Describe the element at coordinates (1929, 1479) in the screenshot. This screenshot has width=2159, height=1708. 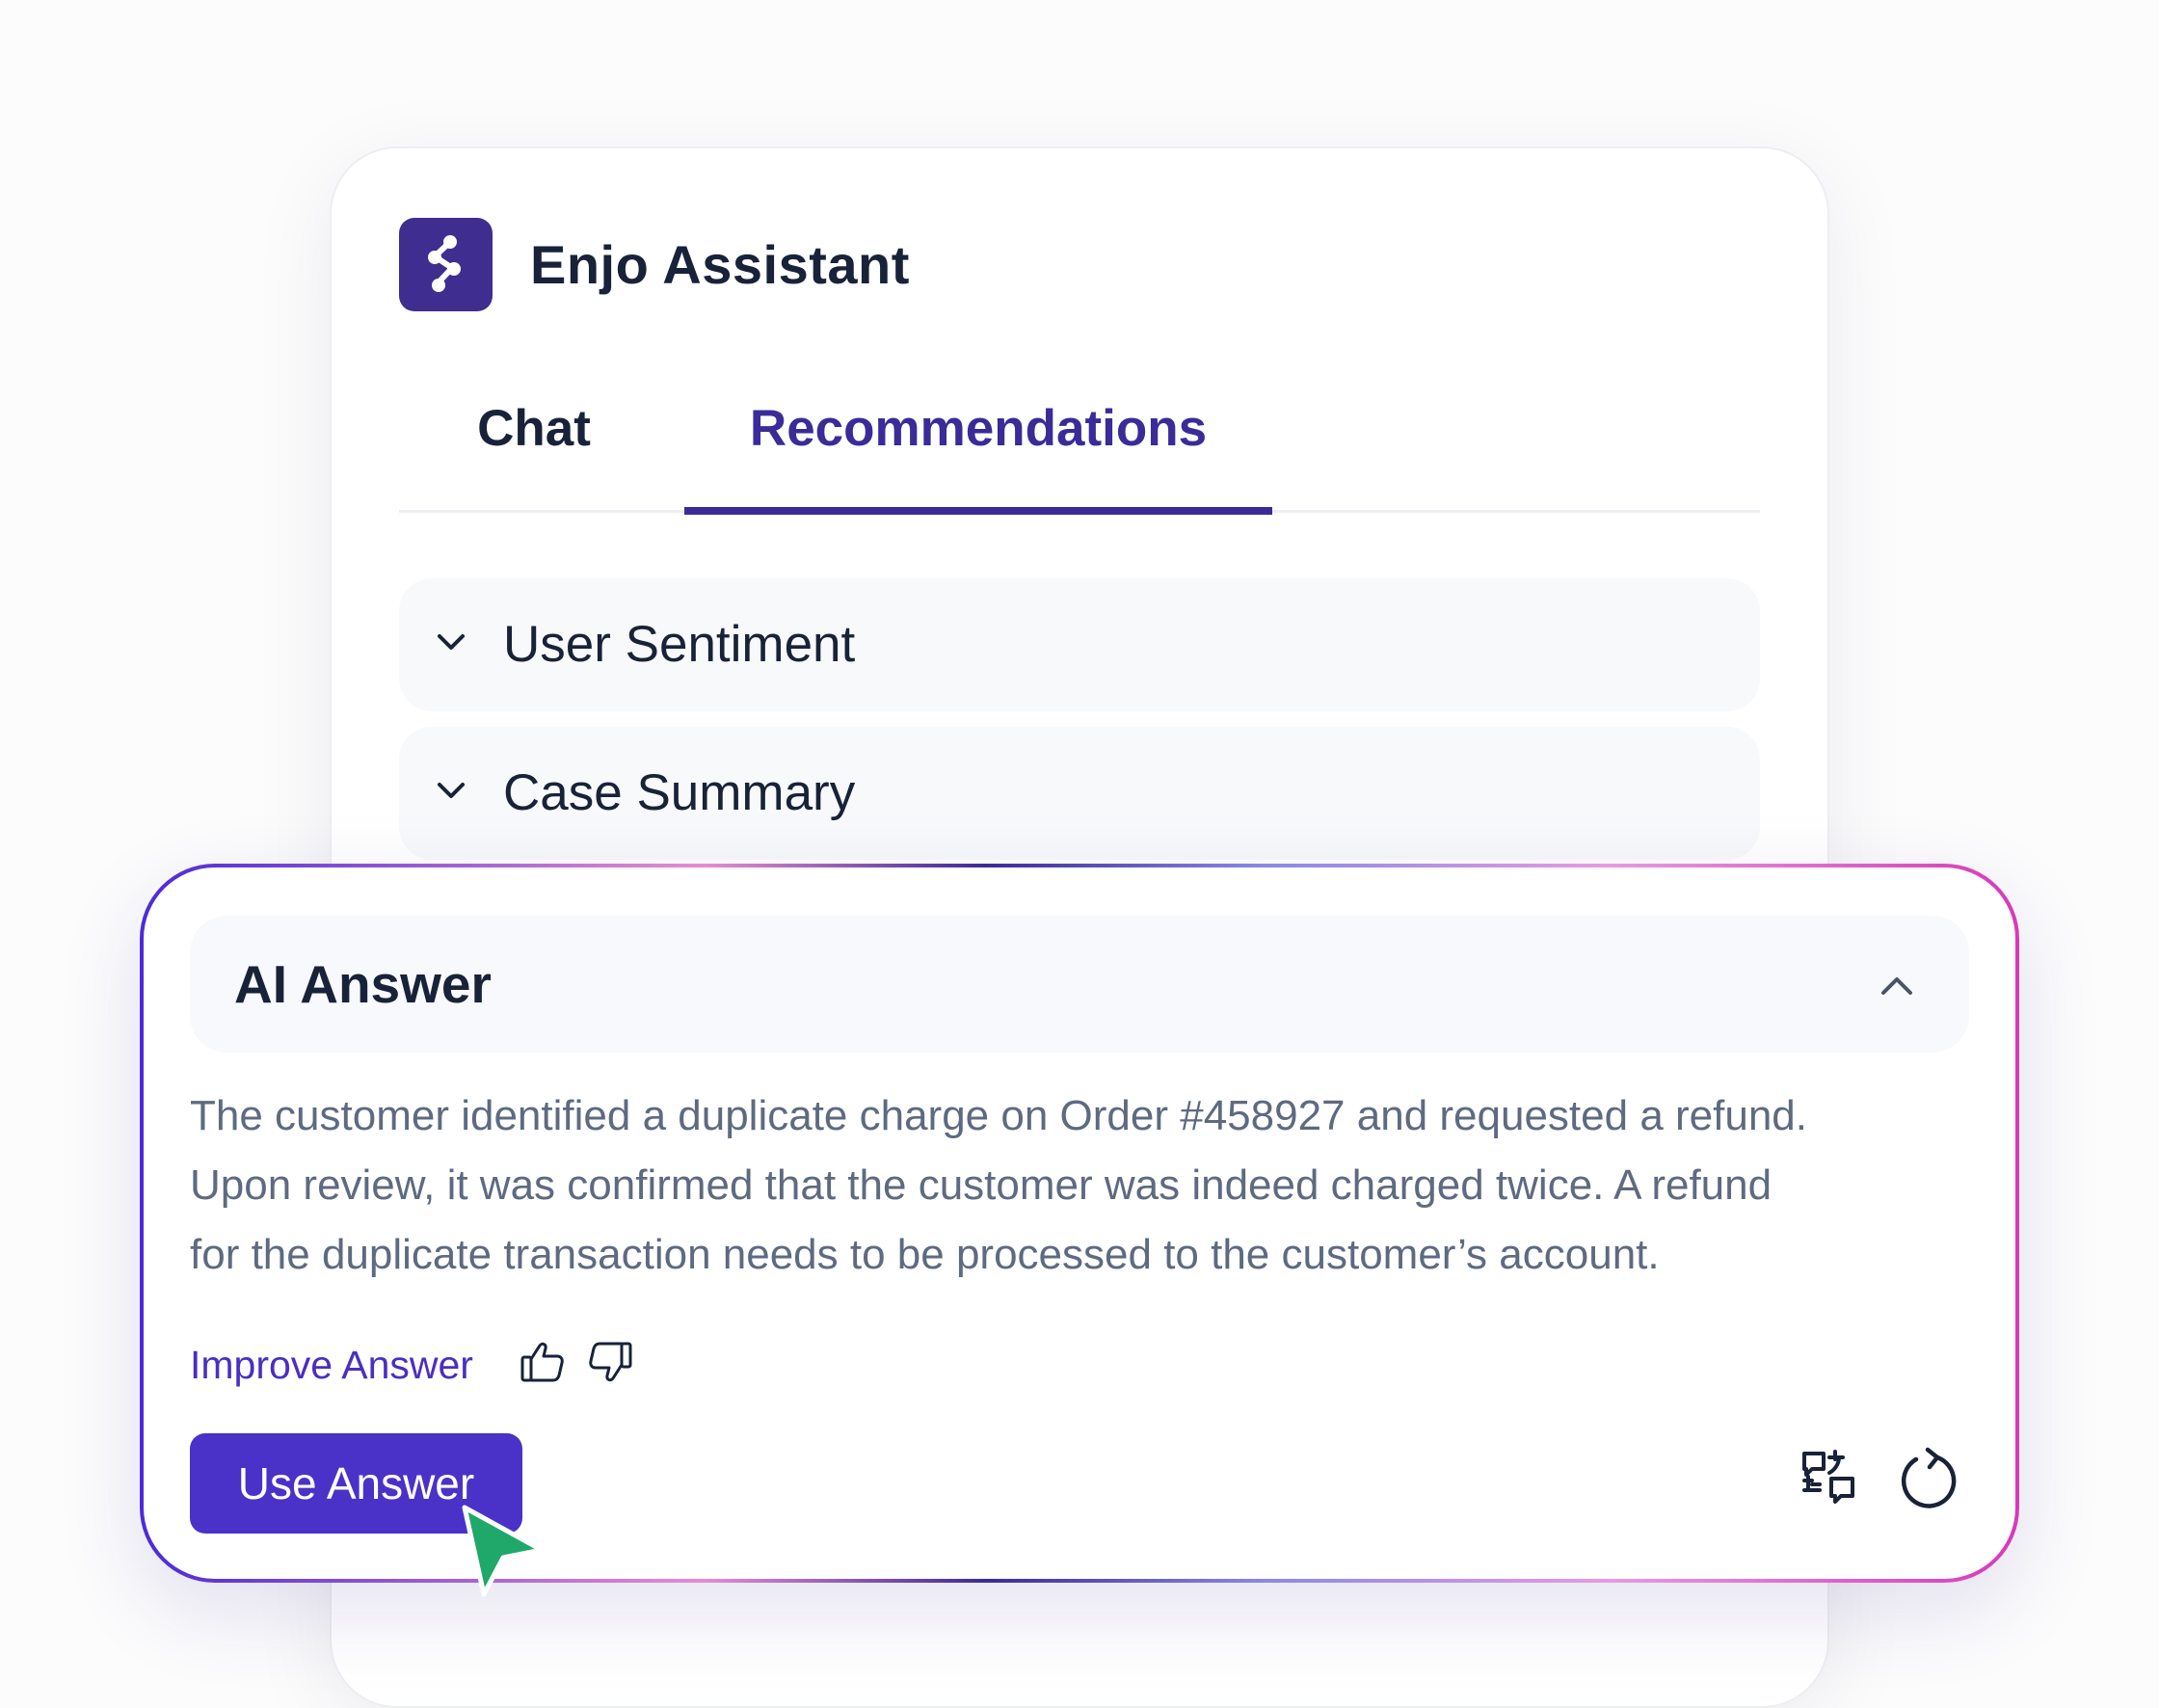
I see `refresh-icon` at that location.